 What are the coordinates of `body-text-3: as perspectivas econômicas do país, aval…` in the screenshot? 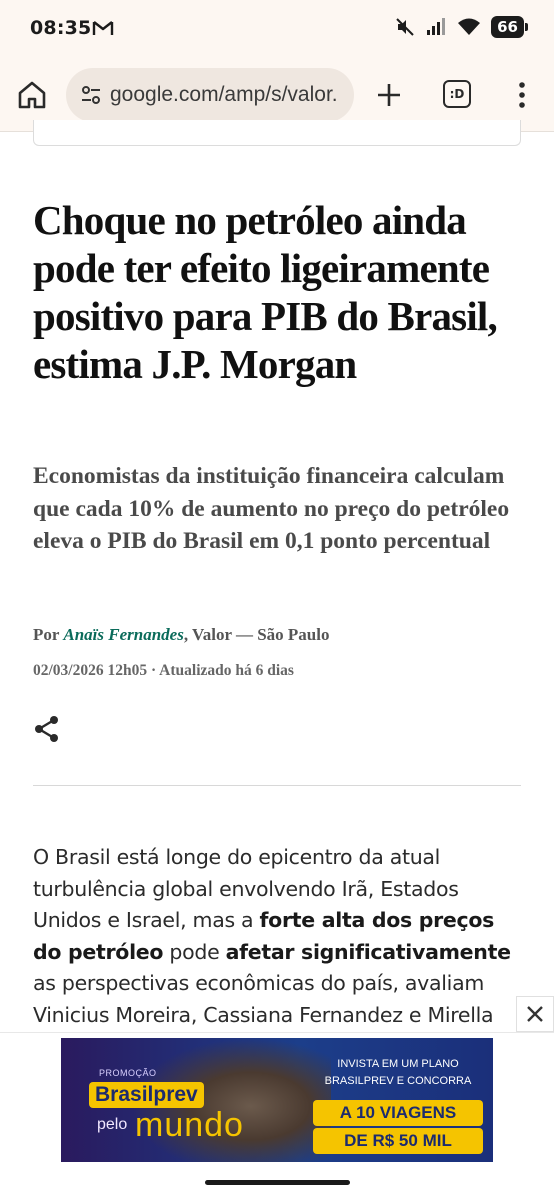 It's located at (263, 999).